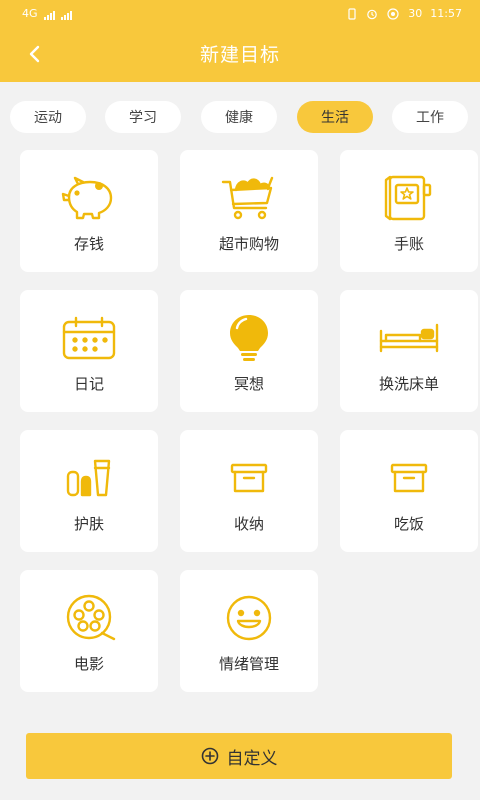 This screenshot has height=800, width=480. Describe the element at coordinates (89, 618) in the screenshot. I see `film-reel-icon` at that location.